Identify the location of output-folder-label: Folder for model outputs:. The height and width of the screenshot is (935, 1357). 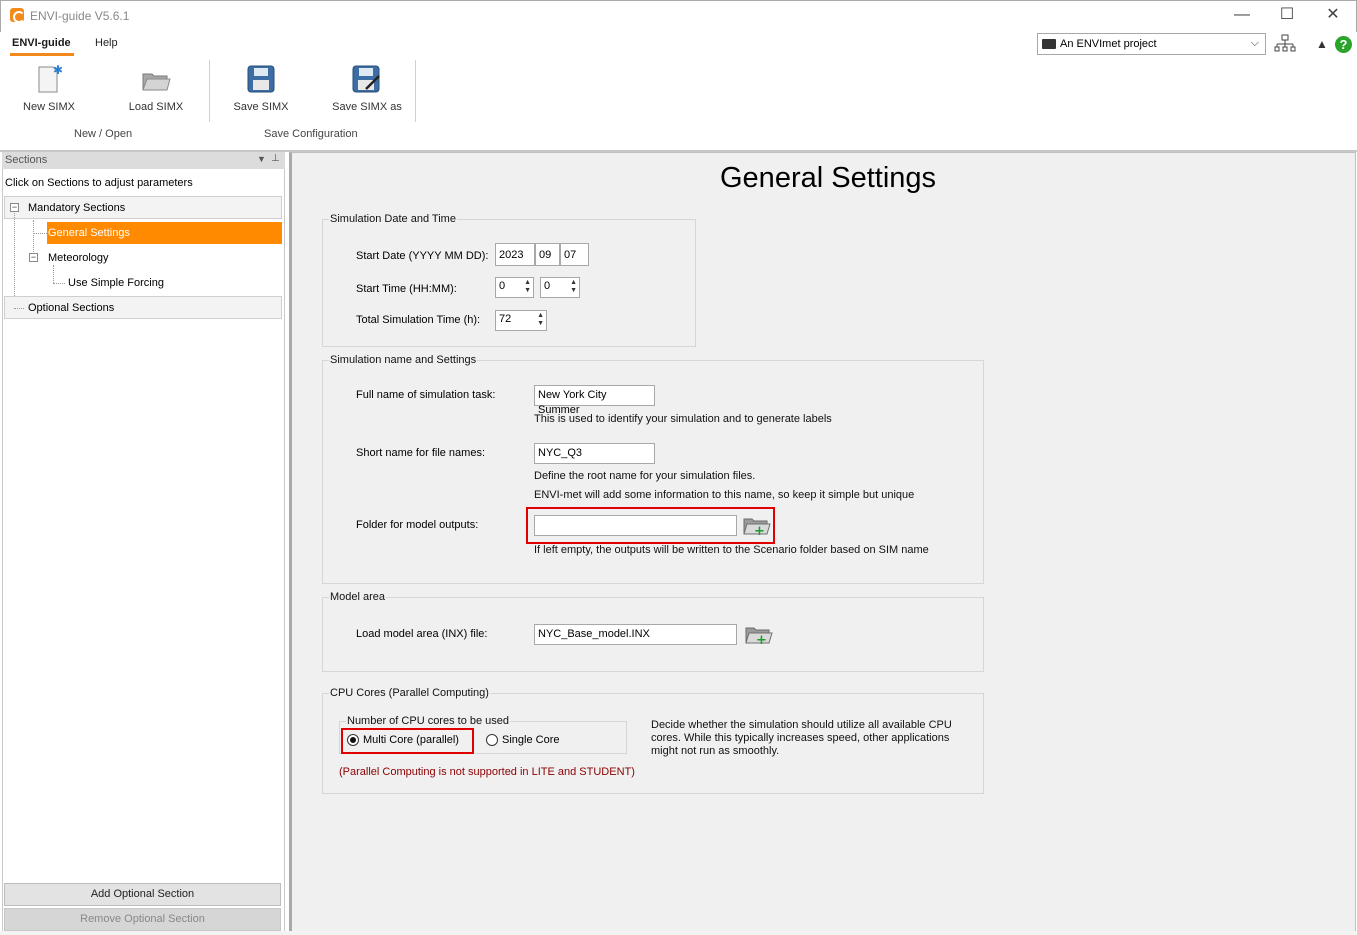
(417, 525).